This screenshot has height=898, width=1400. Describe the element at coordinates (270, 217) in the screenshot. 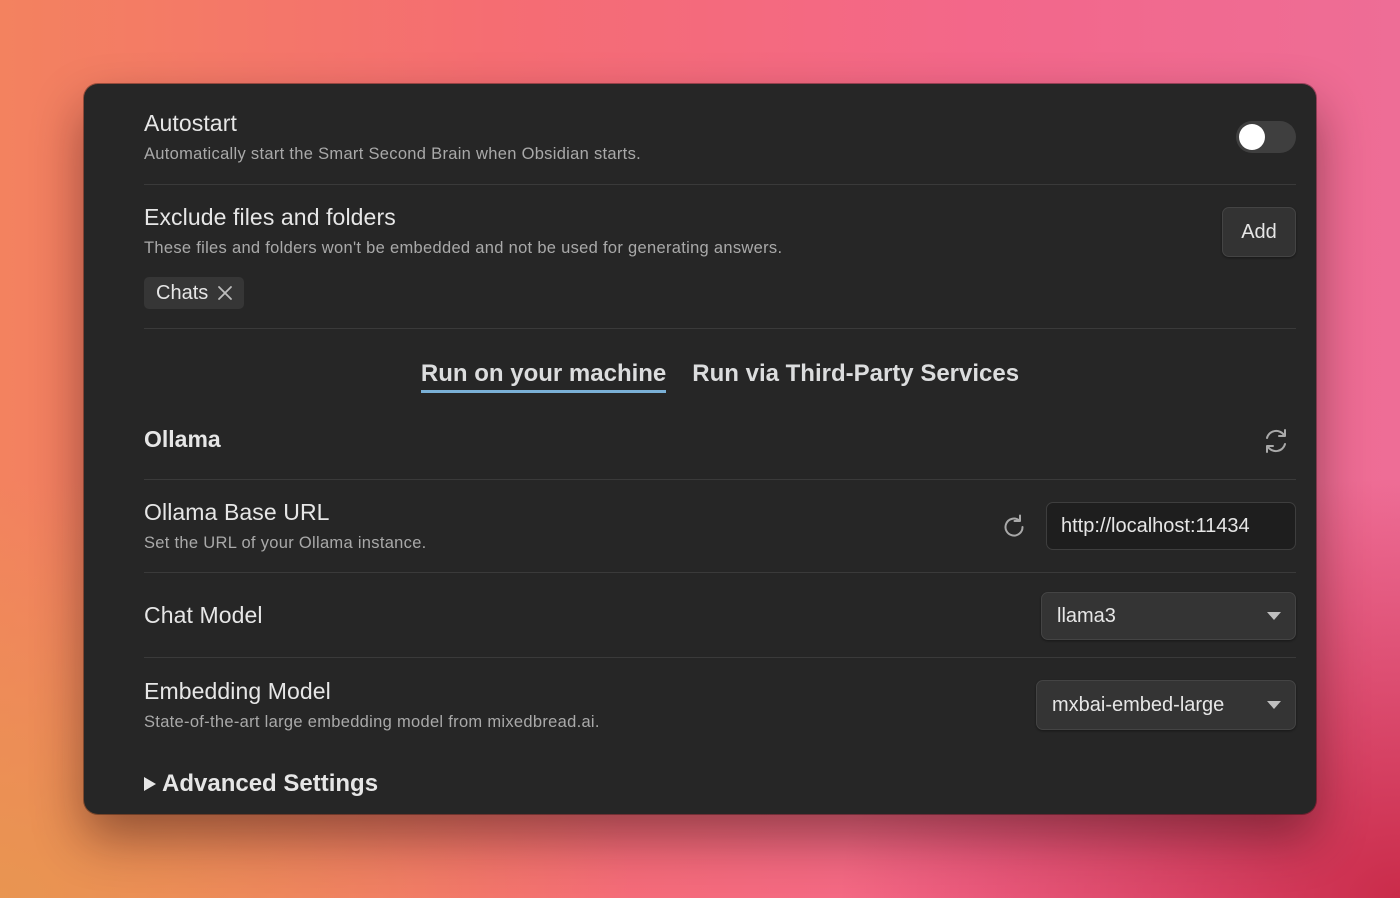

I see `exclude-title: Exclude files and folders` at that location.